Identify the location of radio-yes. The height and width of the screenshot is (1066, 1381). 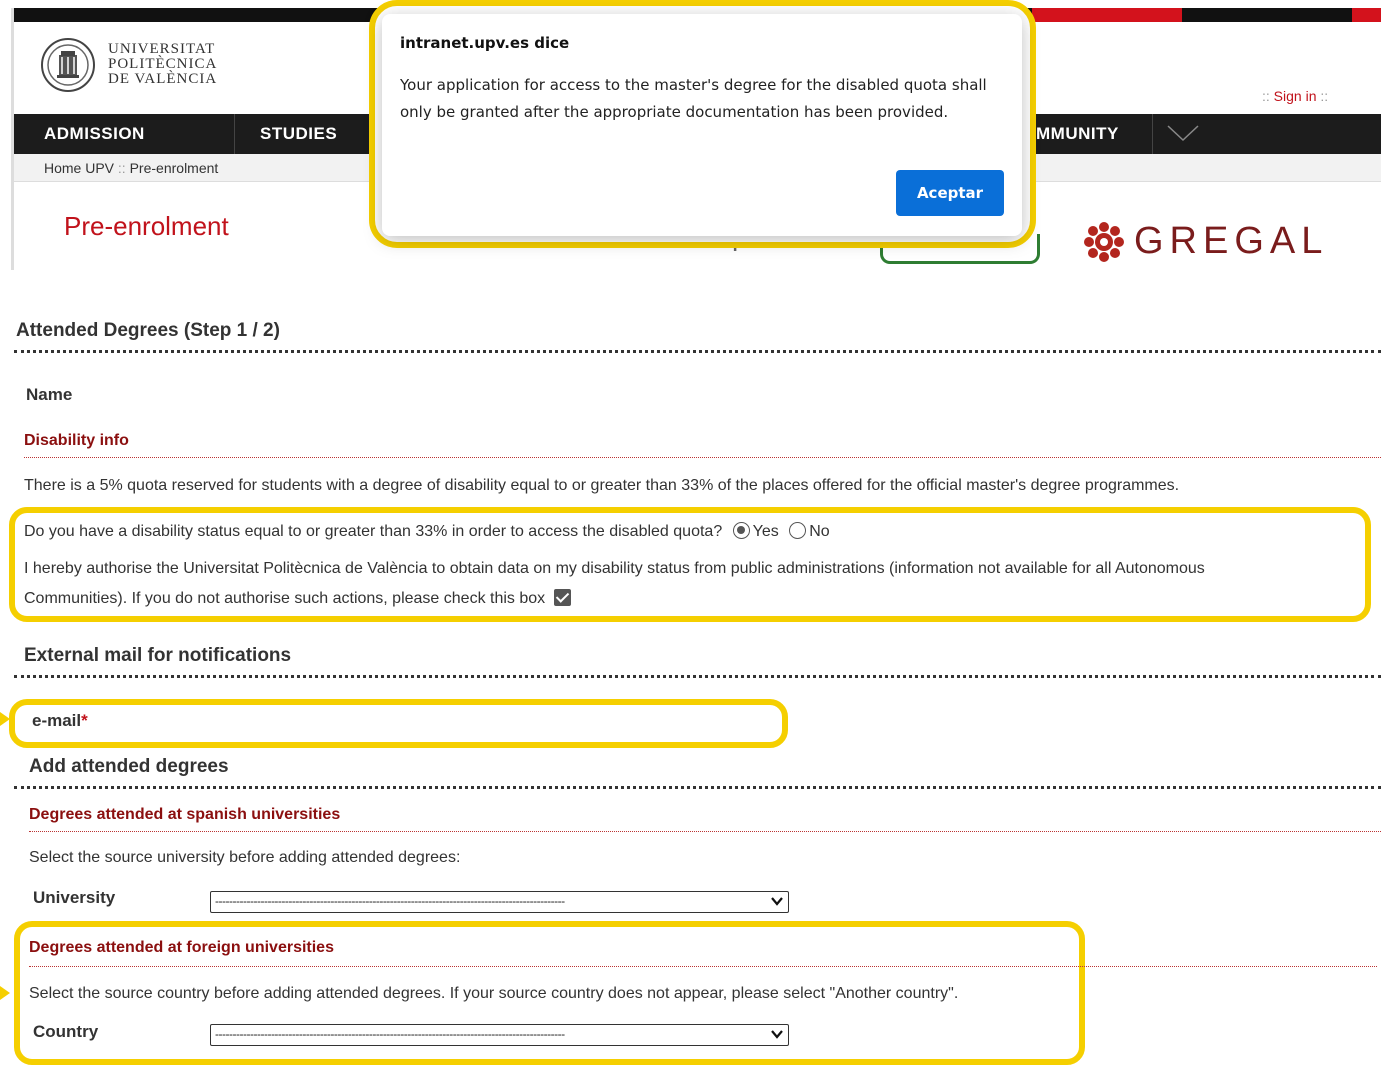
(741, 530).